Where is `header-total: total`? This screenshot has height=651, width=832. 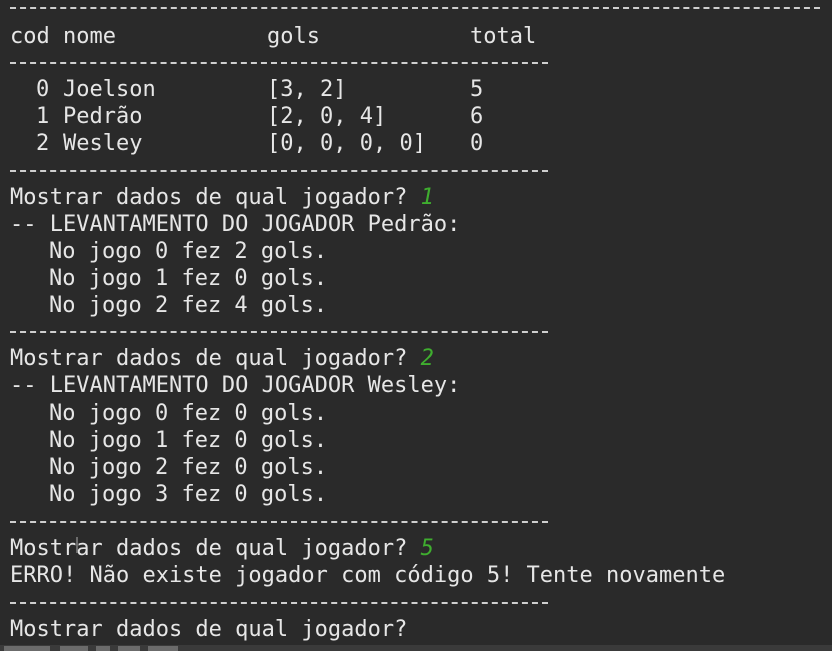
header-total: total is located at coordinates (503, 36).